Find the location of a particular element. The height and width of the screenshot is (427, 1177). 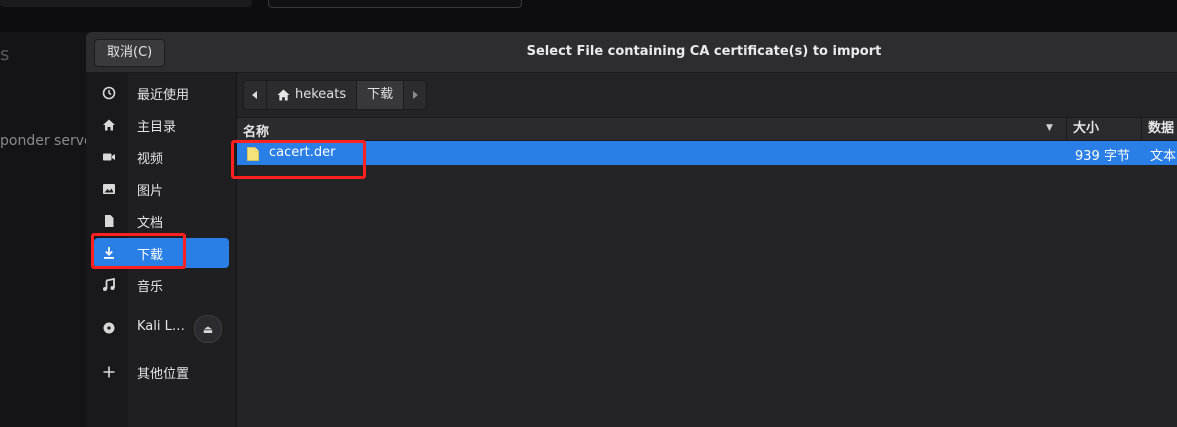

chevron-left-icon is located at coordinates (254, 95).